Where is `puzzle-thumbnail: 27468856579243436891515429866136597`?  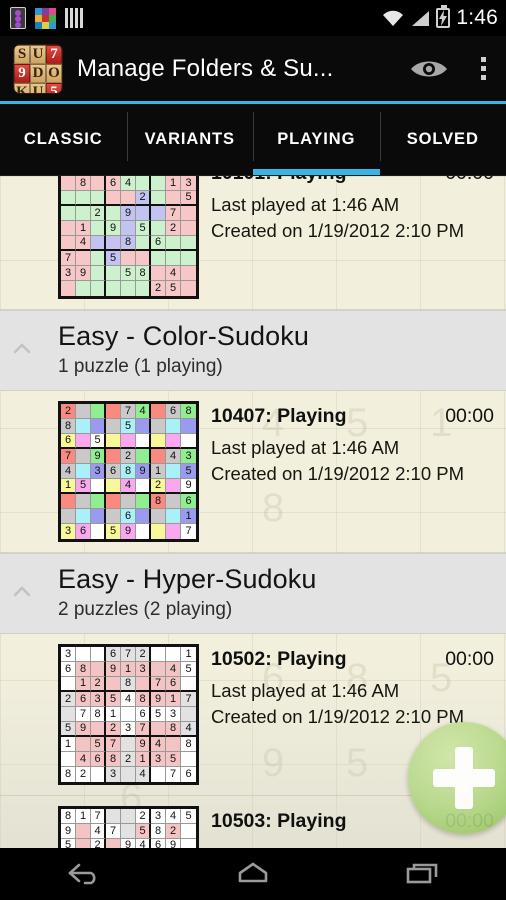
puzzle-thumbnail: 27468856579243436891515429866136597 is located at coordinates (128, 471).